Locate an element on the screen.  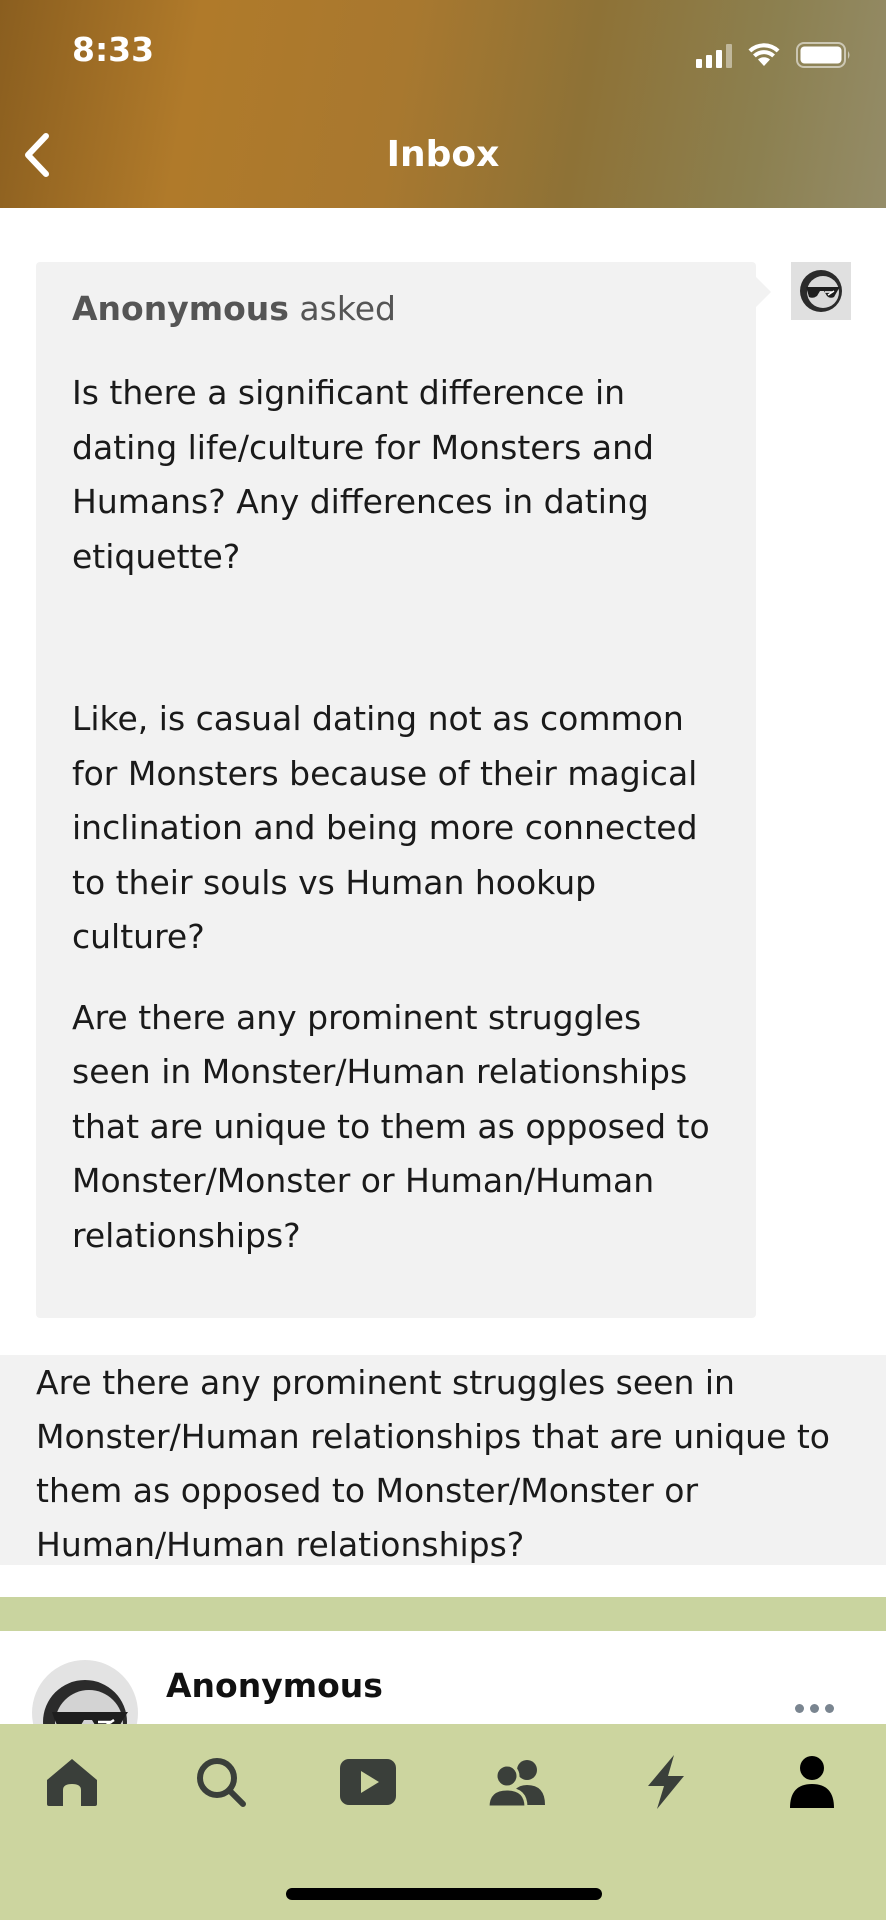
tab-community is located at coordinates (517, 1782).